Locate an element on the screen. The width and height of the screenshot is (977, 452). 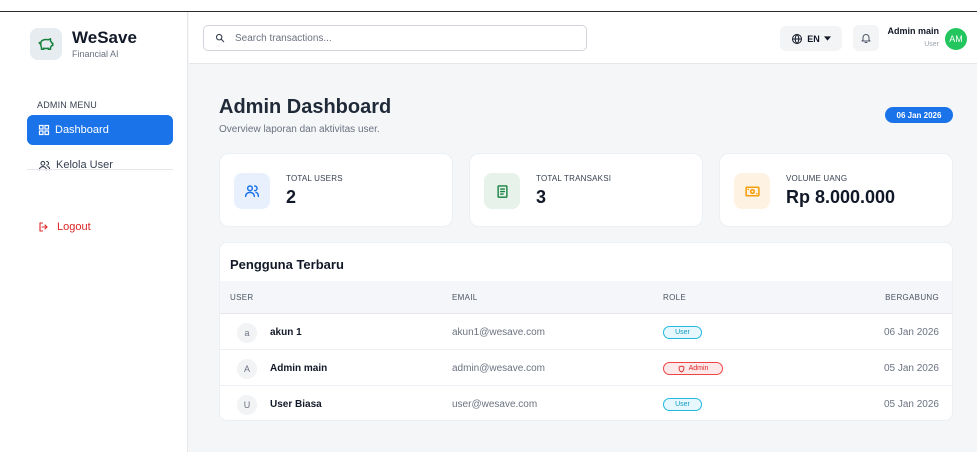
search-box is located at coordinates (395, 38).